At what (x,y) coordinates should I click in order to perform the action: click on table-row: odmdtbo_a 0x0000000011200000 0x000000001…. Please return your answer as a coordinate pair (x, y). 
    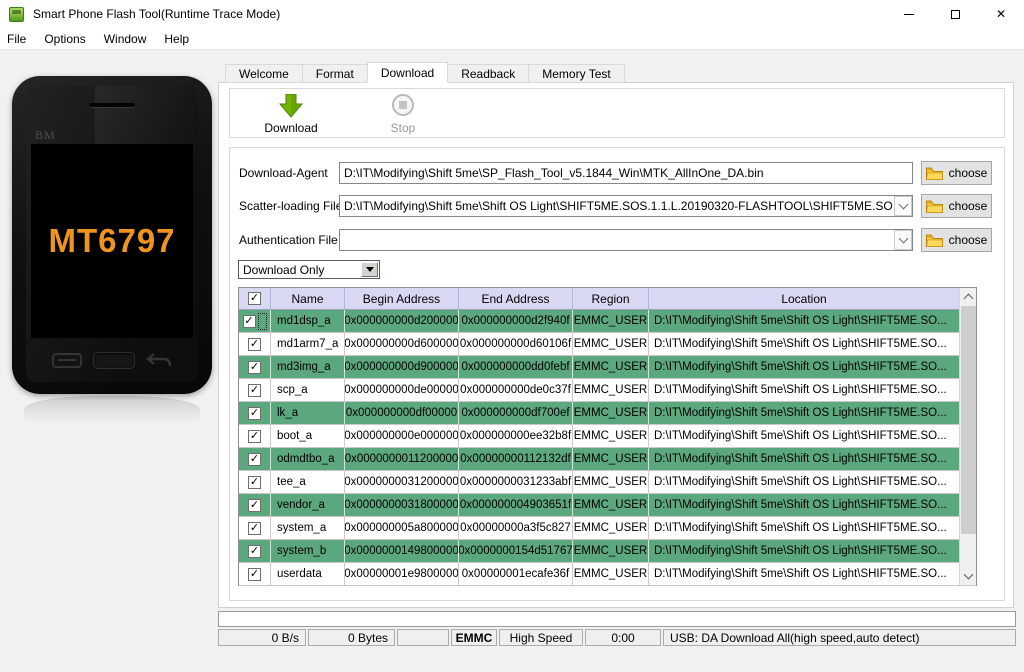
    Looking at the image, I should click on (607, 459).